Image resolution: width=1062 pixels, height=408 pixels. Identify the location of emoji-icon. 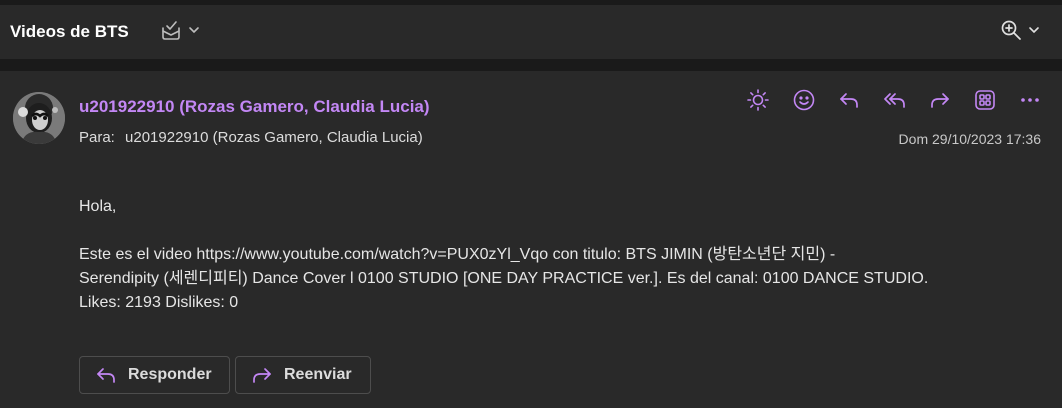
(804, 102).